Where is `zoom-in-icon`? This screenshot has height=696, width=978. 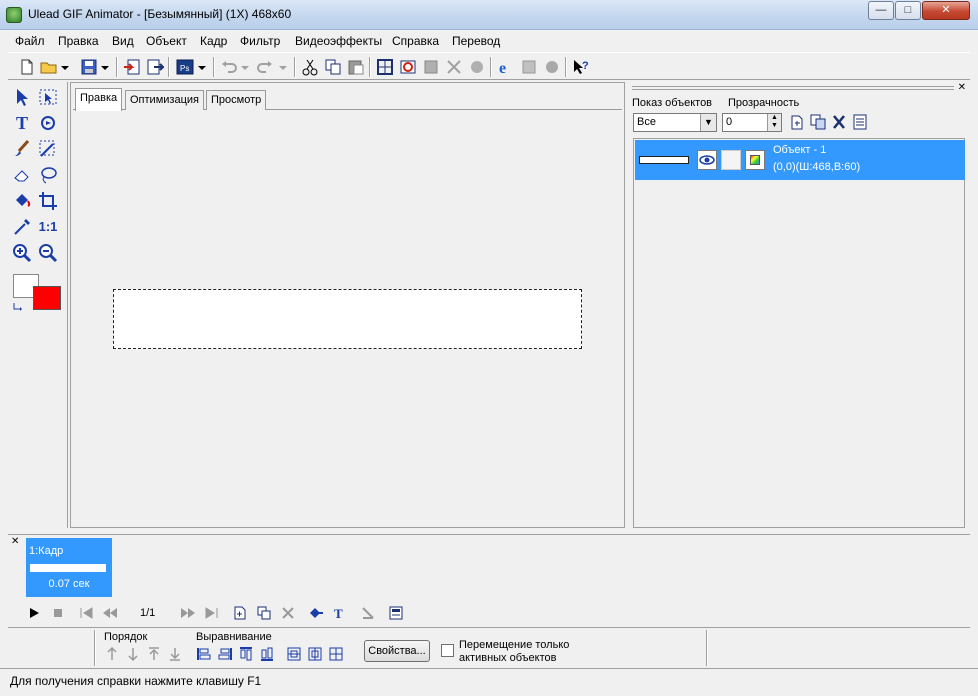
zoom-in-icon is located at coordinates (22, 253).